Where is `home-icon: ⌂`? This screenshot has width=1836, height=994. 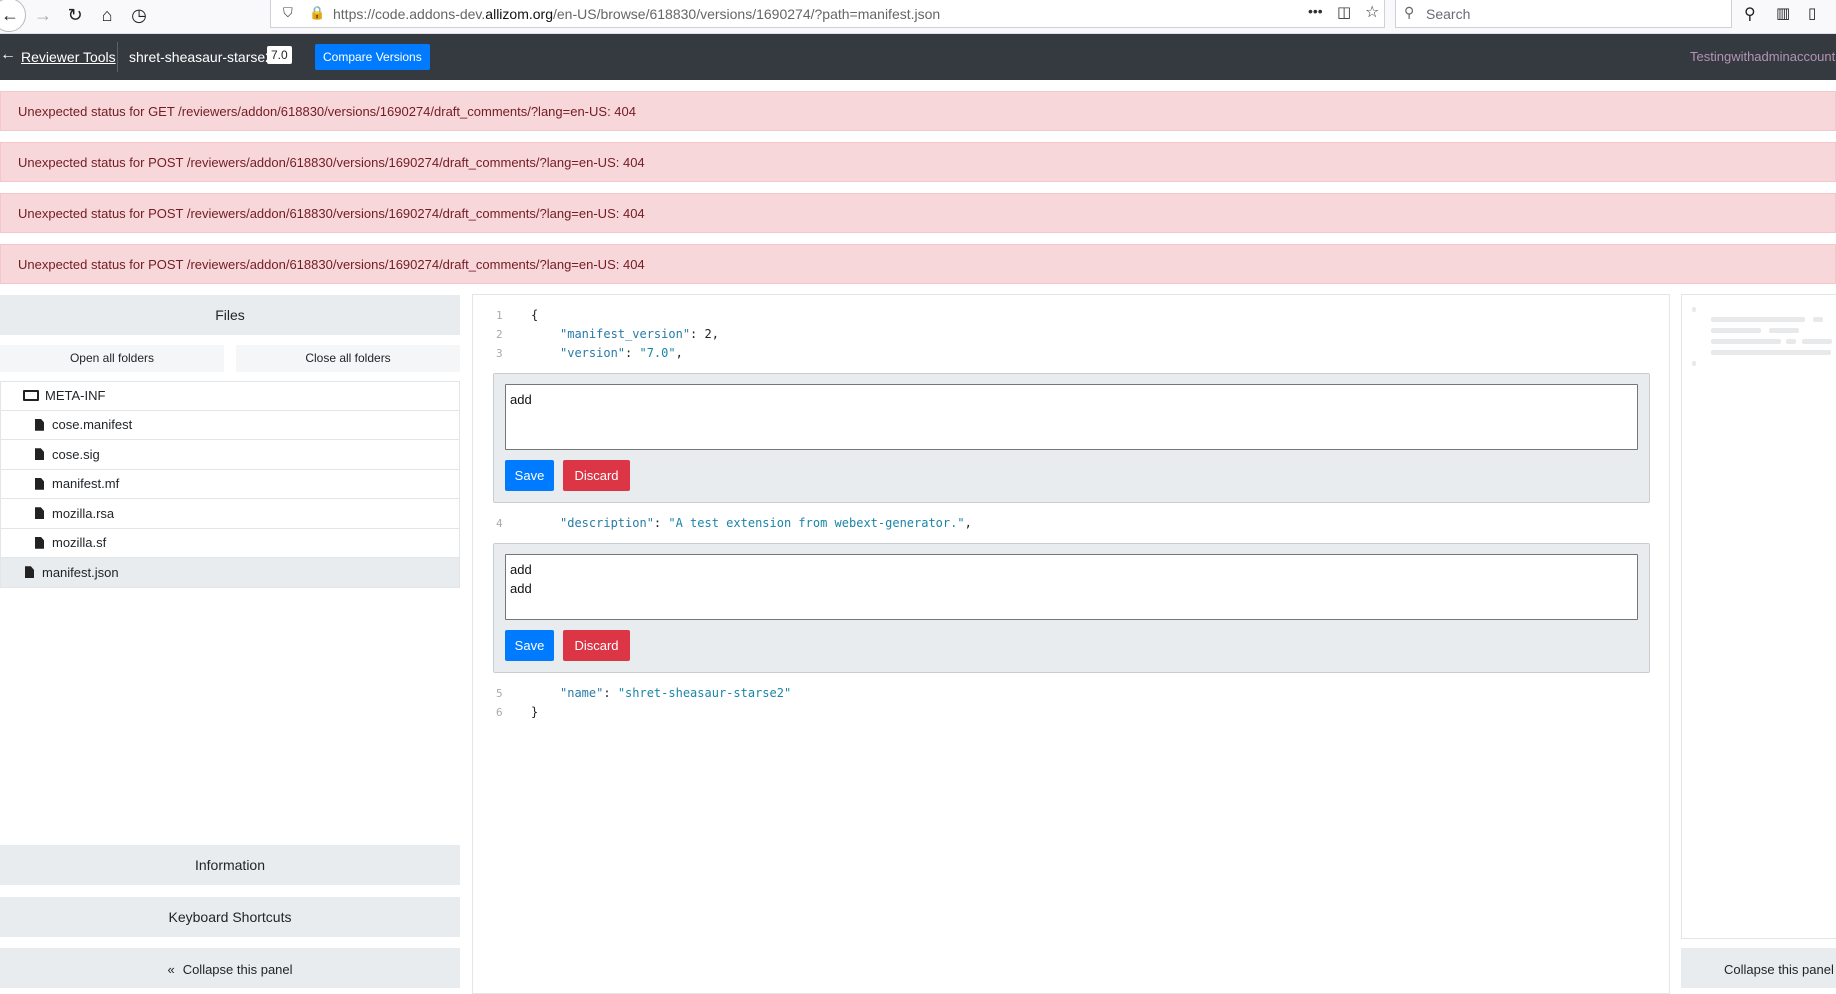
home-icon: ⌂ is located at coordinates (107, 15).